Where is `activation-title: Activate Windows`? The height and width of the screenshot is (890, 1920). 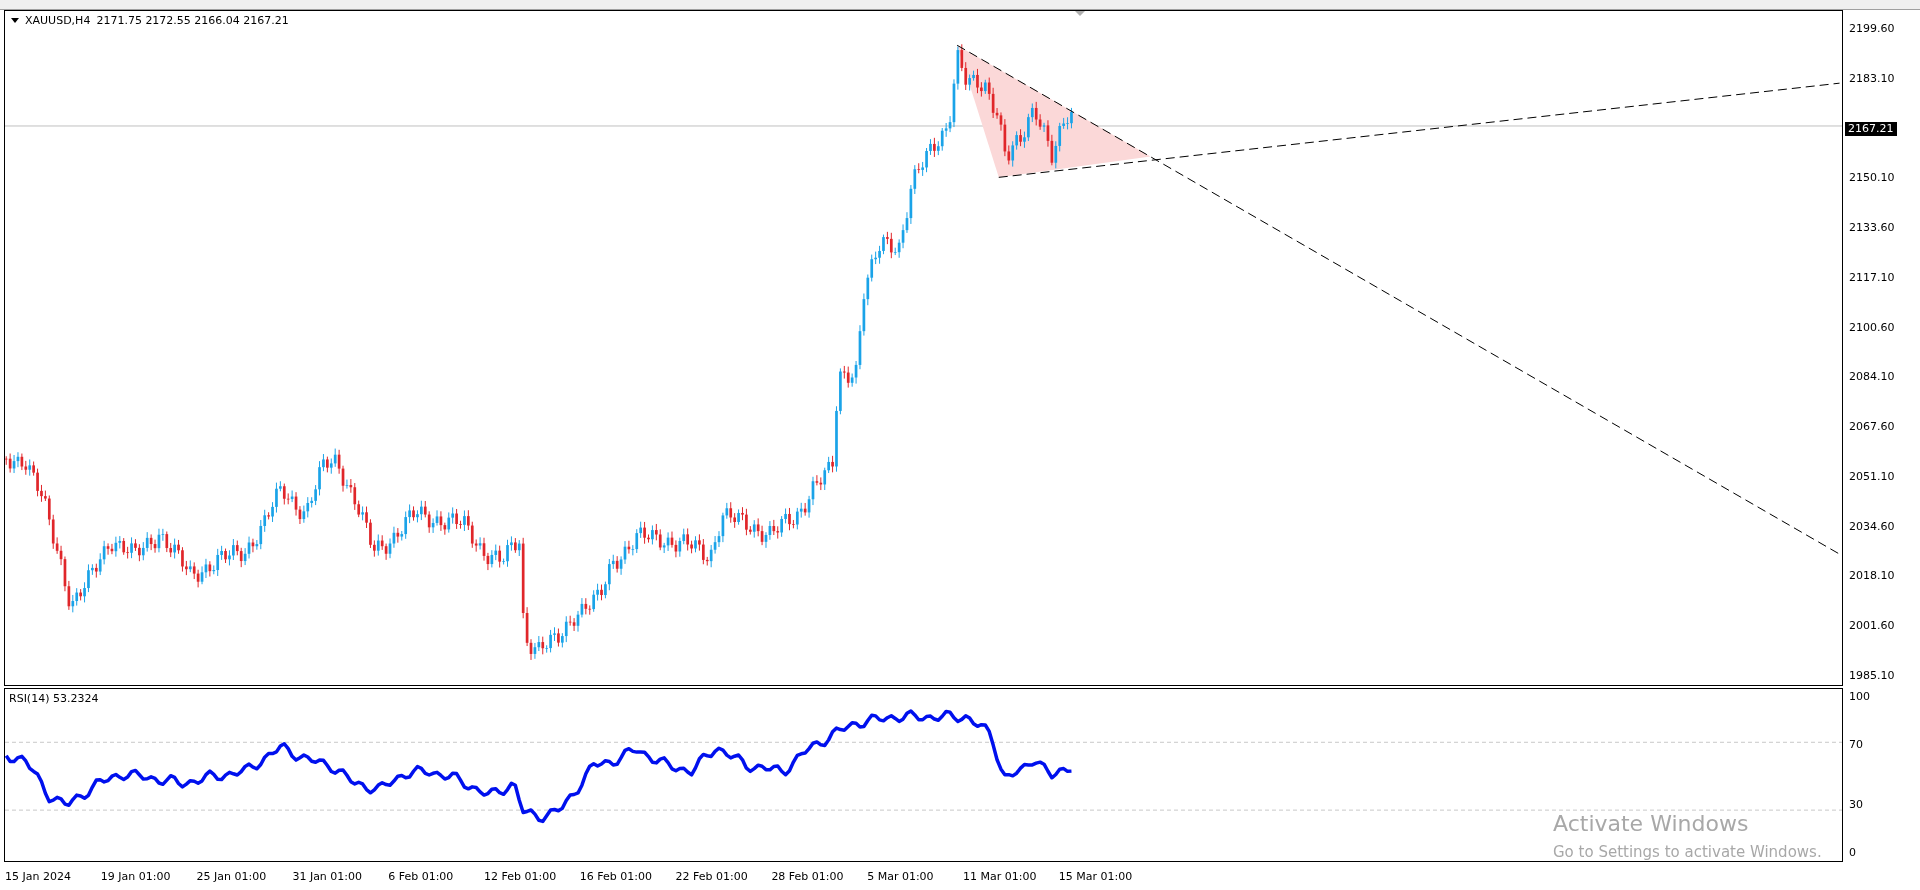
activation-title: Activate Windows is located at coordinates (1651, 824).